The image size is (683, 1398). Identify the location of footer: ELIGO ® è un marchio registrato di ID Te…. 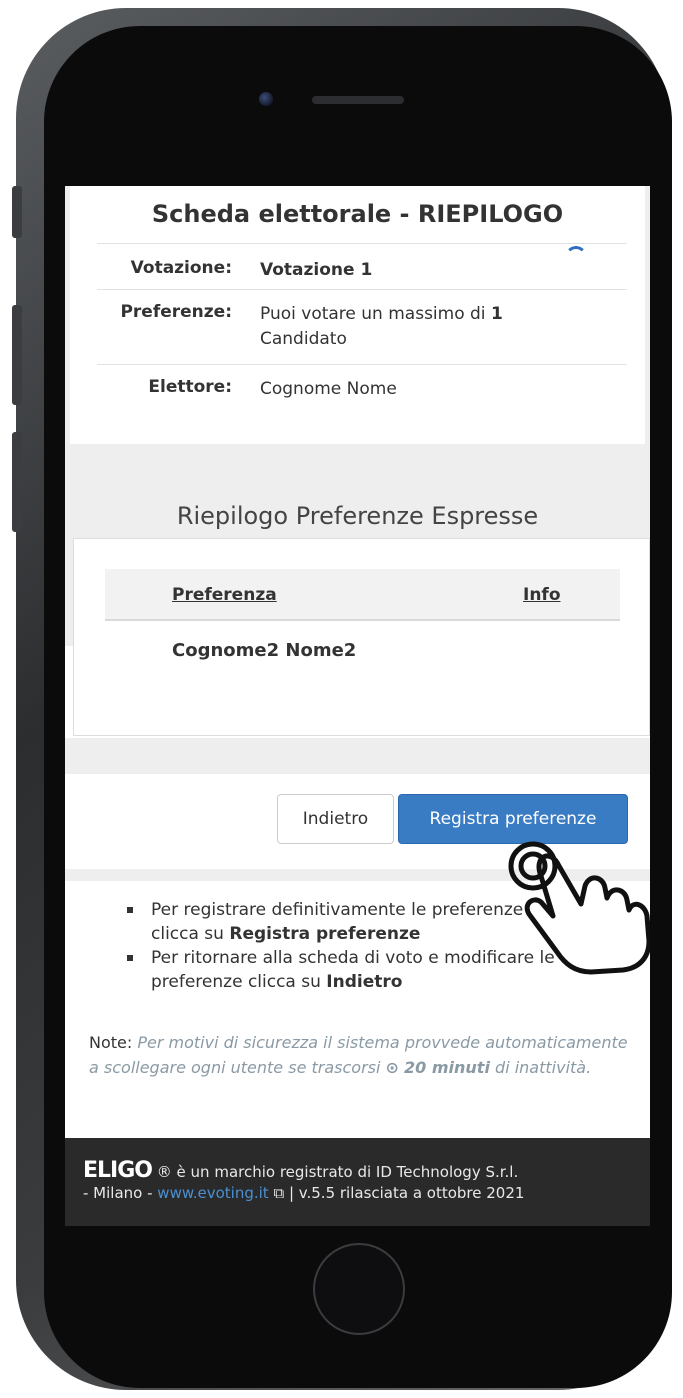
(357, 1182).